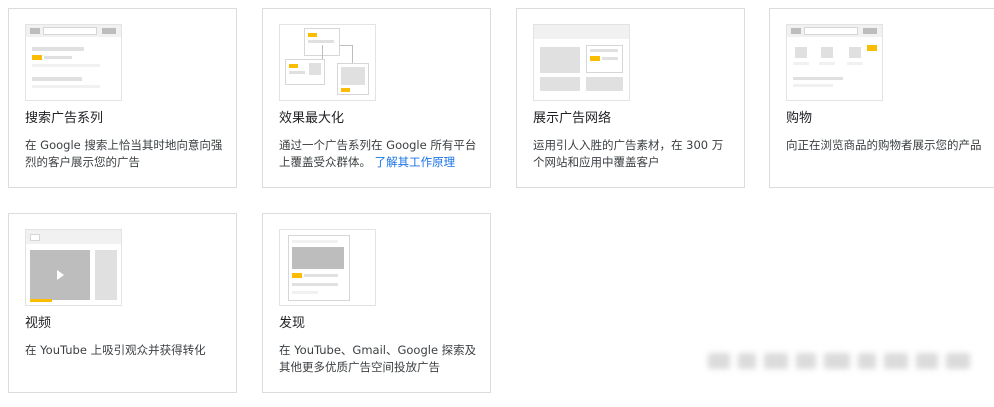 Image resolution: width=994 pixels, height=407 pixels. I want to click on search-ad-thumbnail, so click(73, 62).